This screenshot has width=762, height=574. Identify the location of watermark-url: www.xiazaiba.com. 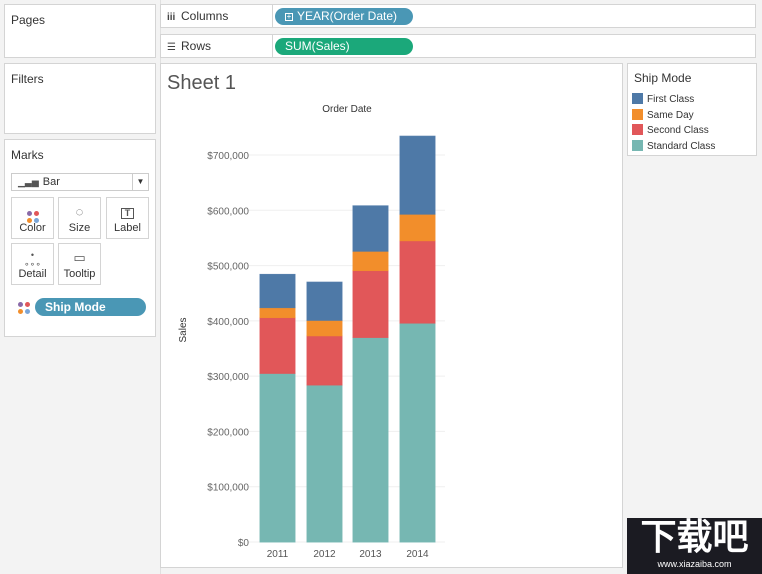
(694, 564).